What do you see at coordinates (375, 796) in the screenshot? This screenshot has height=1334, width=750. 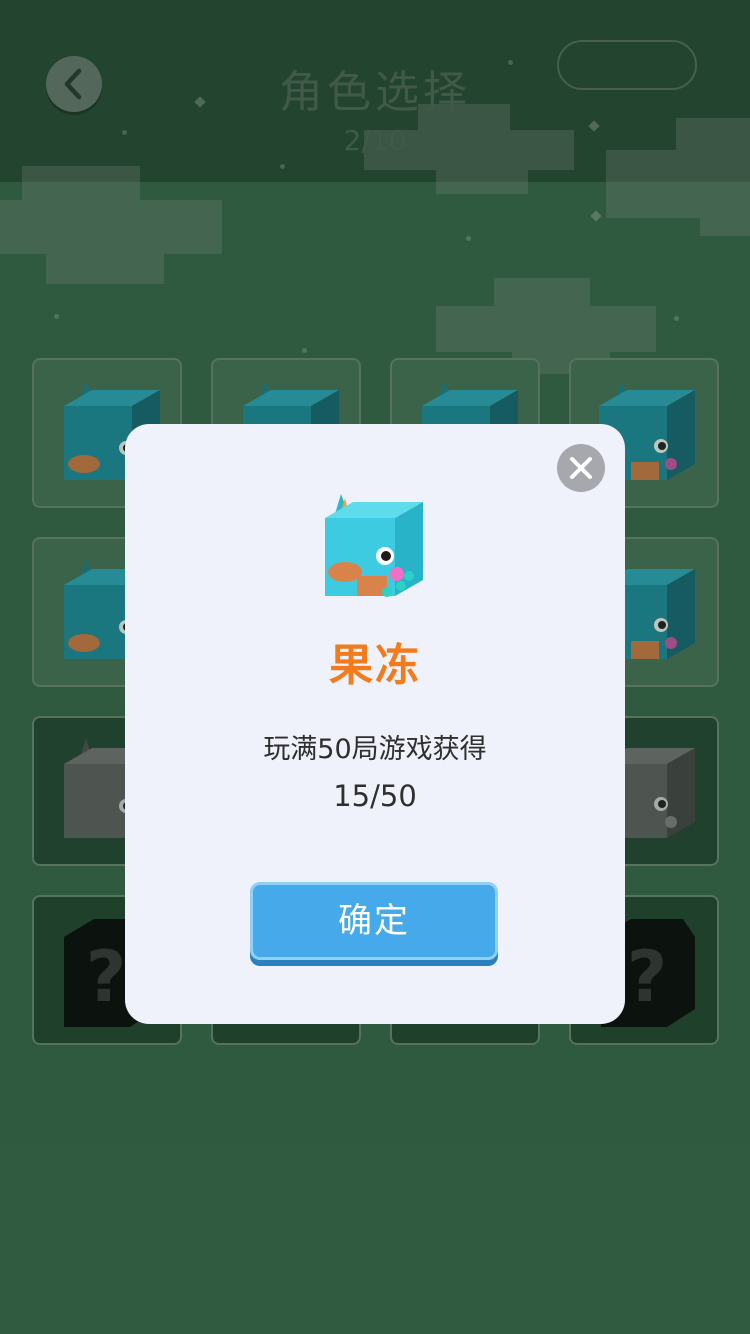 I see `unlock-progress: 15/50` at bounding box center [375, 796].